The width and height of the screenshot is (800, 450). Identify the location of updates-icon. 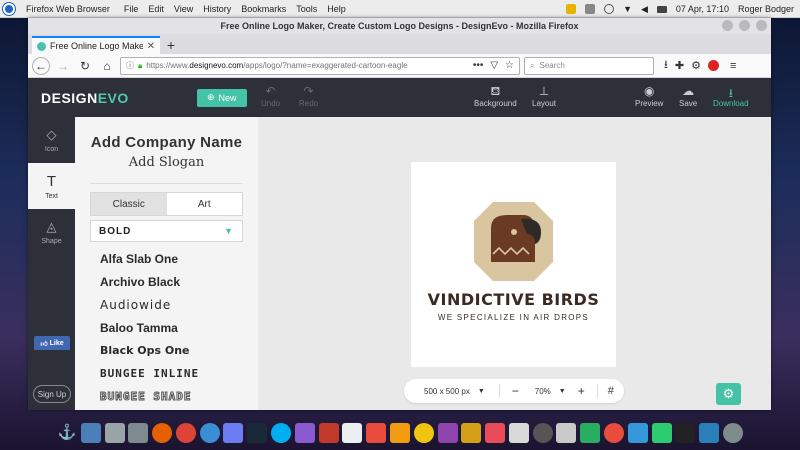
(328, 433).